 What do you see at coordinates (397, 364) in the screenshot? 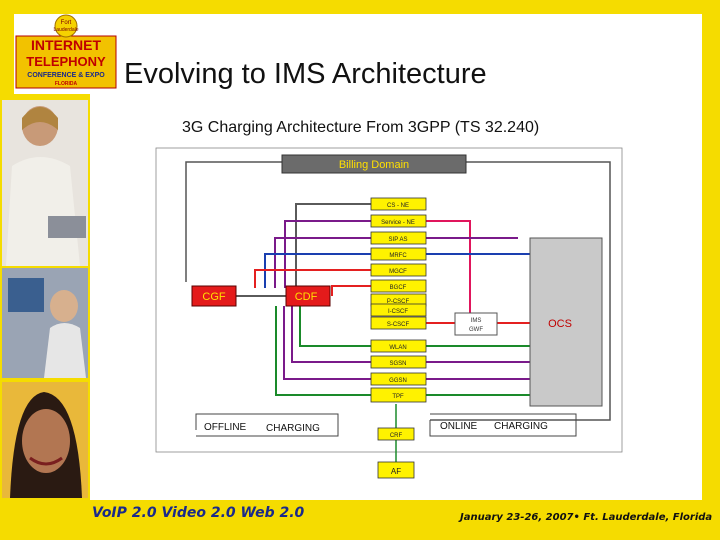
I see `sgsn-label: SGSN` at bounding box center [397, 364].